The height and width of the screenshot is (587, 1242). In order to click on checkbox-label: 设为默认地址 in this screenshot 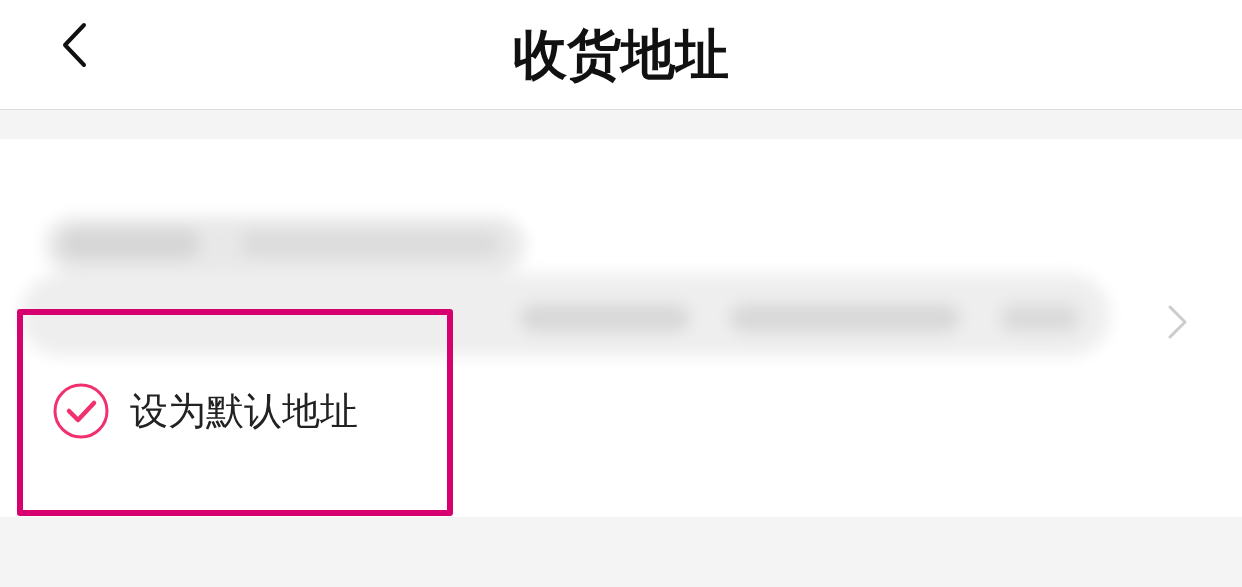, I will do `click(244, 411)`.